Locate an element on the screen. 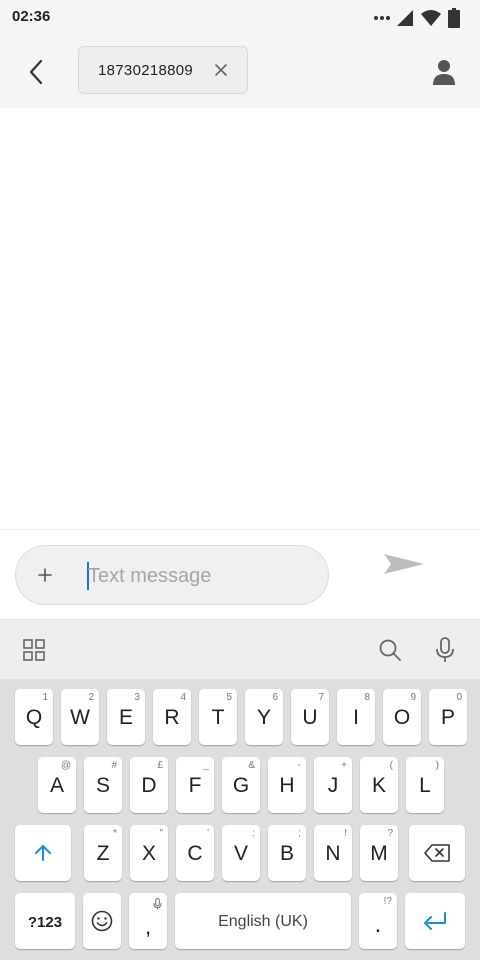 The height and width of the screenshot is (960, 480). key-a: @ A is located at coordinates (57, 785).